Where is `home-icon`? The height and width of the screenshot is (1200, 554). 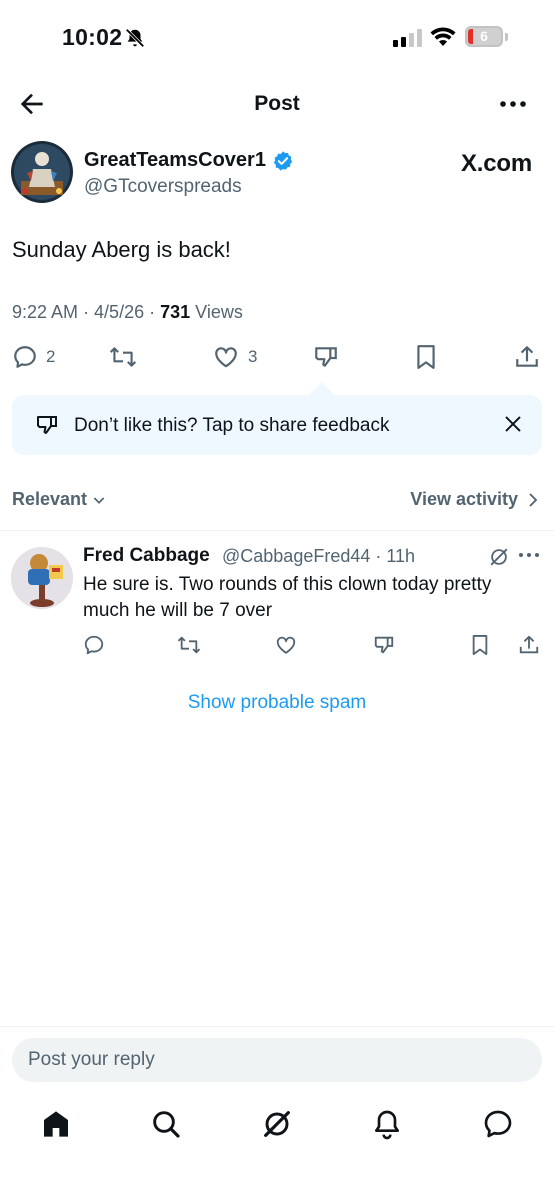 home-icon is located at coordinates (56, 1124).